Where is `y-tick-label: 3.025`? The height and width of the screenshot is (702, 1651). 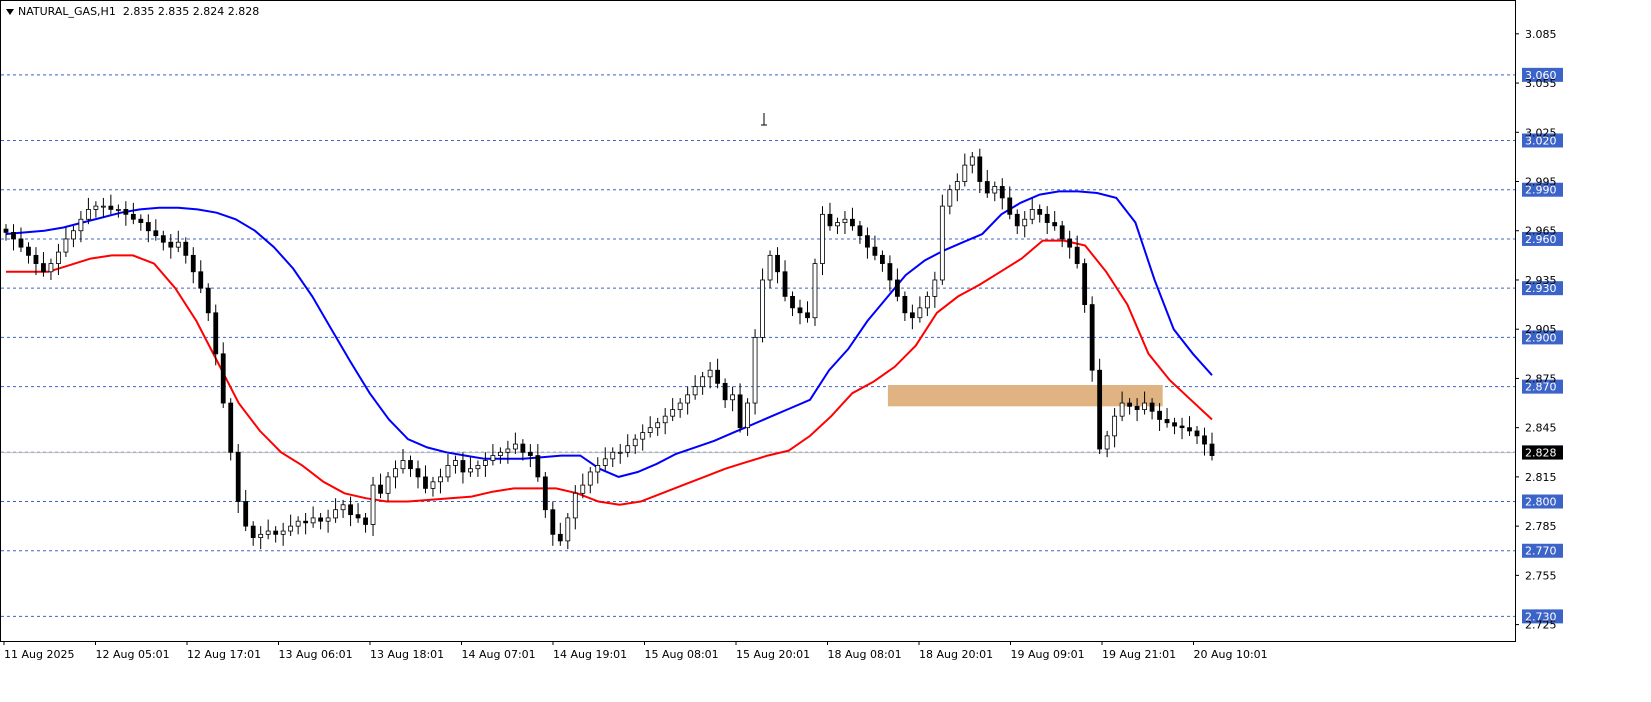
y-tick-label: 3.025 is located at coordinates (1541, 132).